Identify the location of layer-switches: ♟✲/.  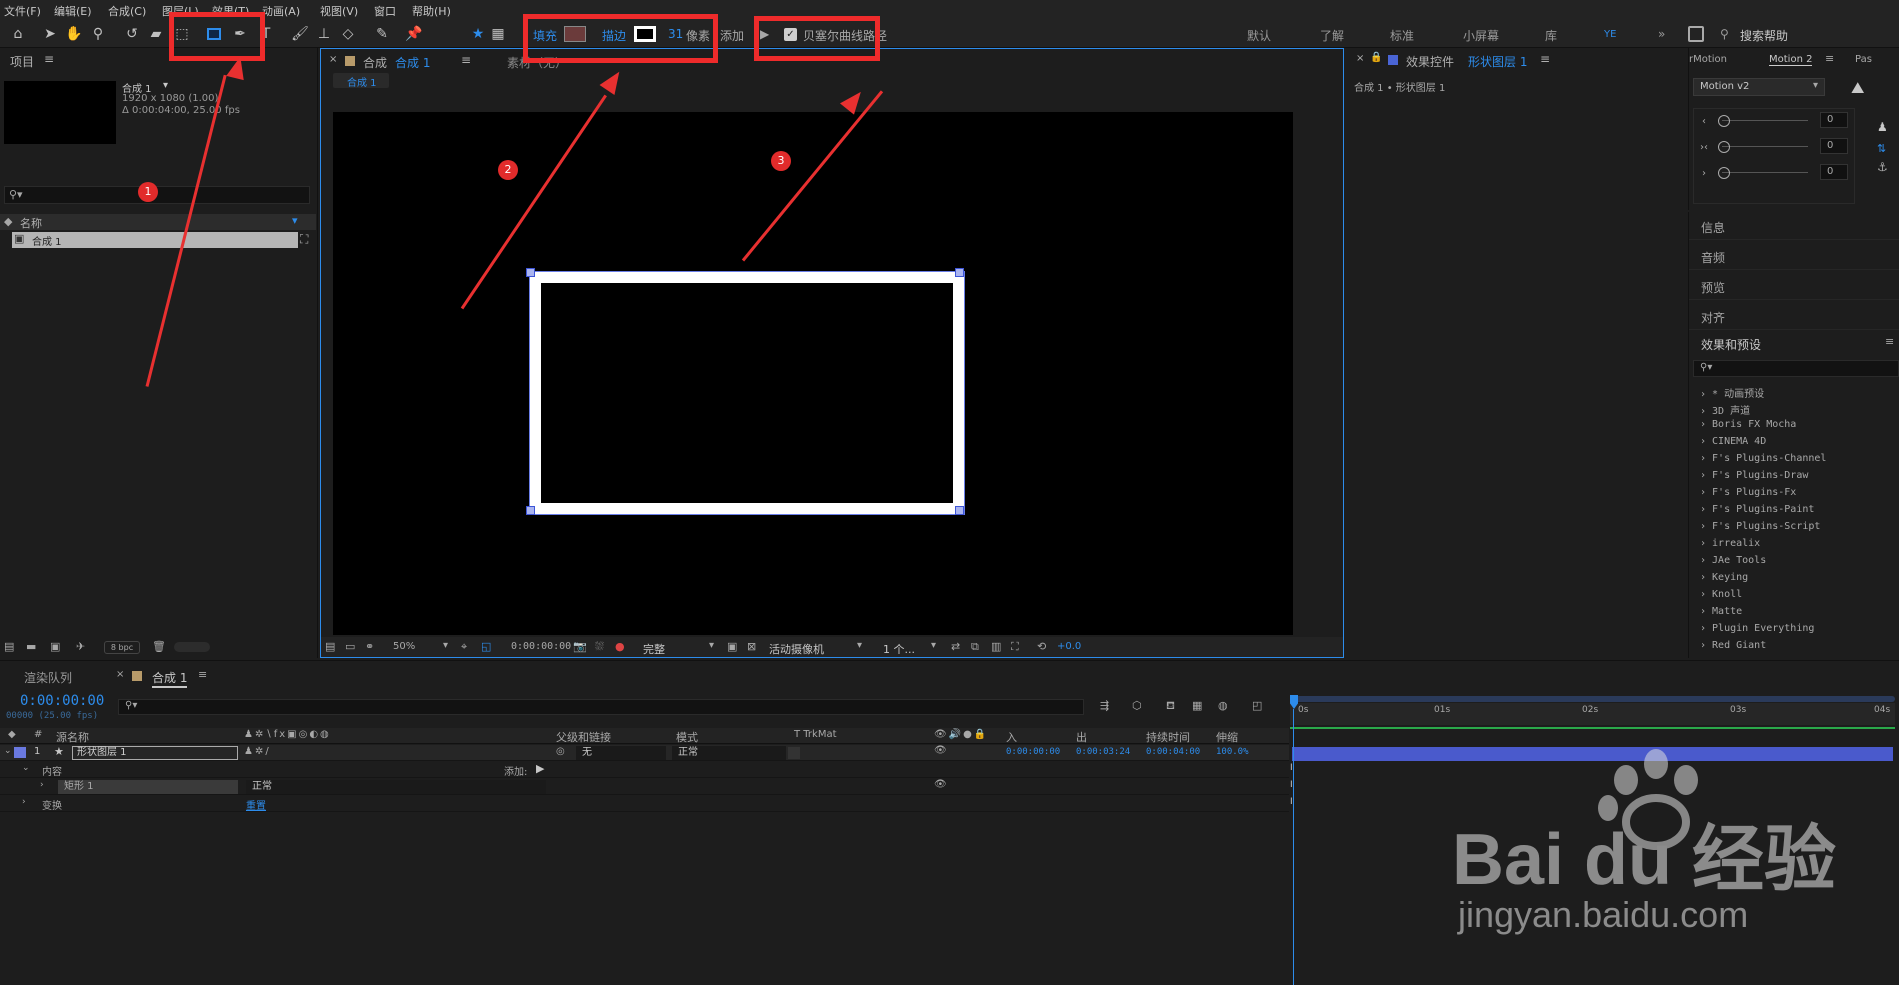
(257, 751).